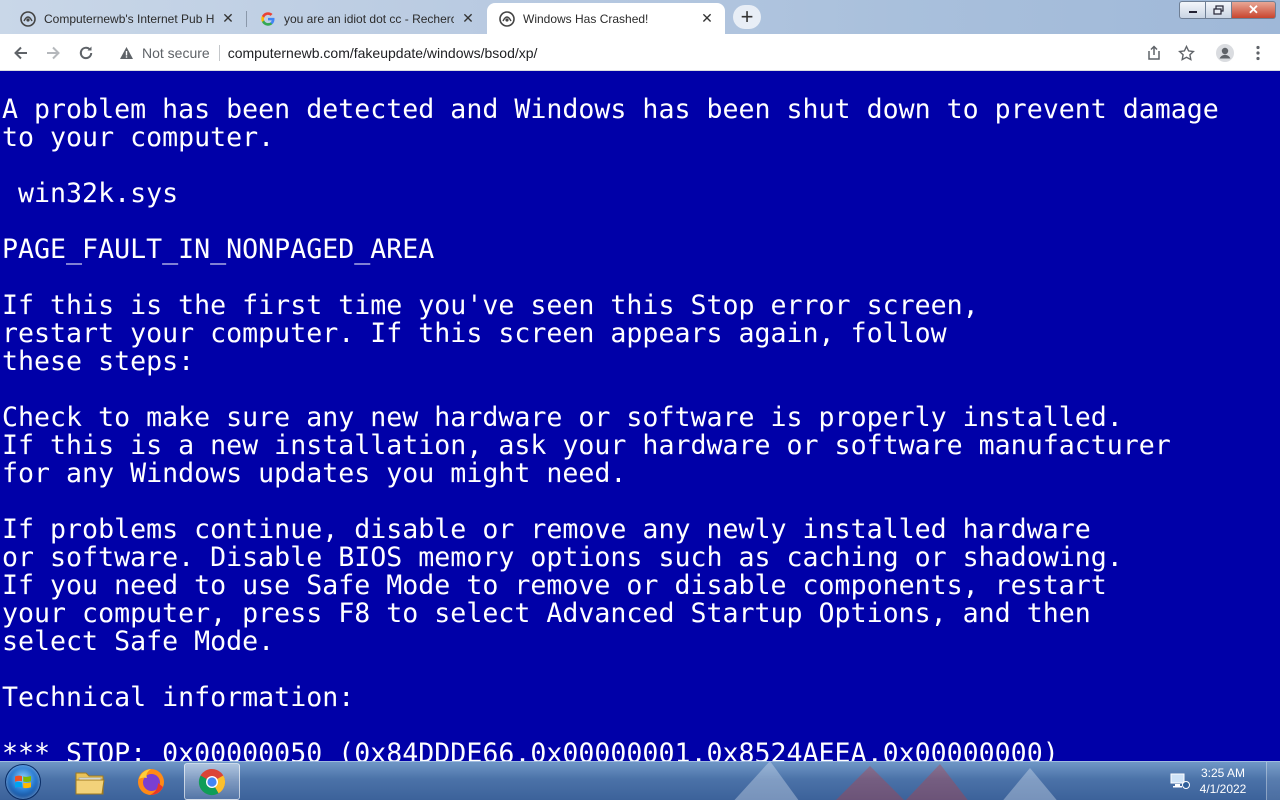 Image resolution: width=1280 pixels, height=800 pixels. I want to click on tab-title: Windows Has Crashed!, so click(586, 18).